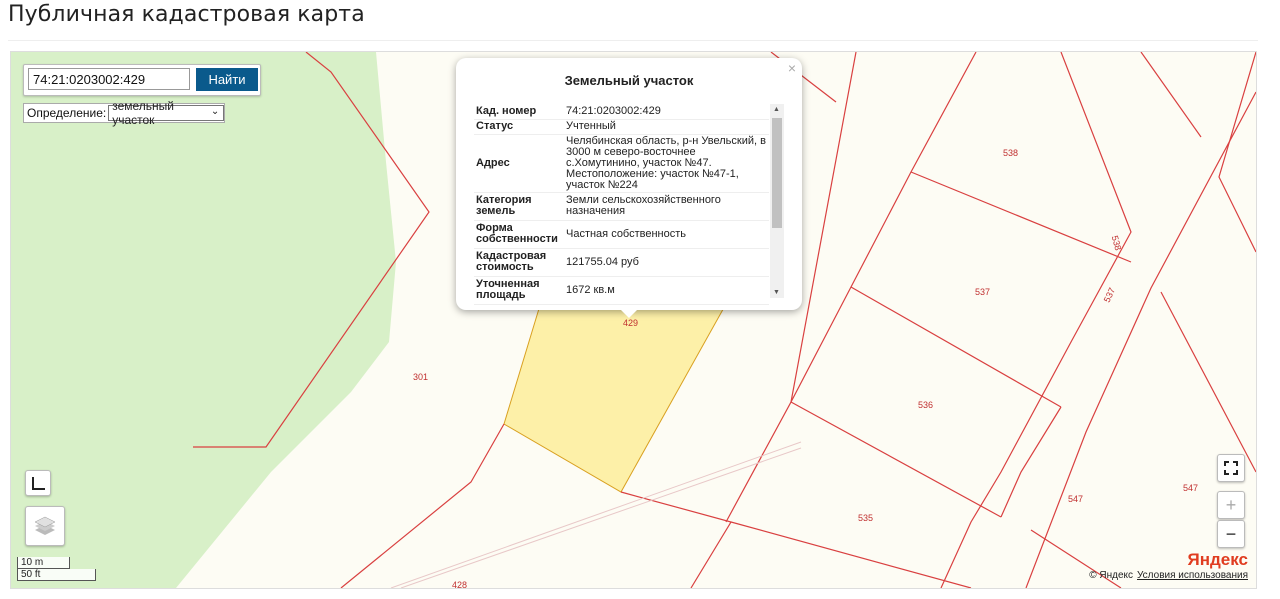 Image resolution: width=1280 pixels, height=599 pixels. I want to click on selected-parcel, so click(615, 397).